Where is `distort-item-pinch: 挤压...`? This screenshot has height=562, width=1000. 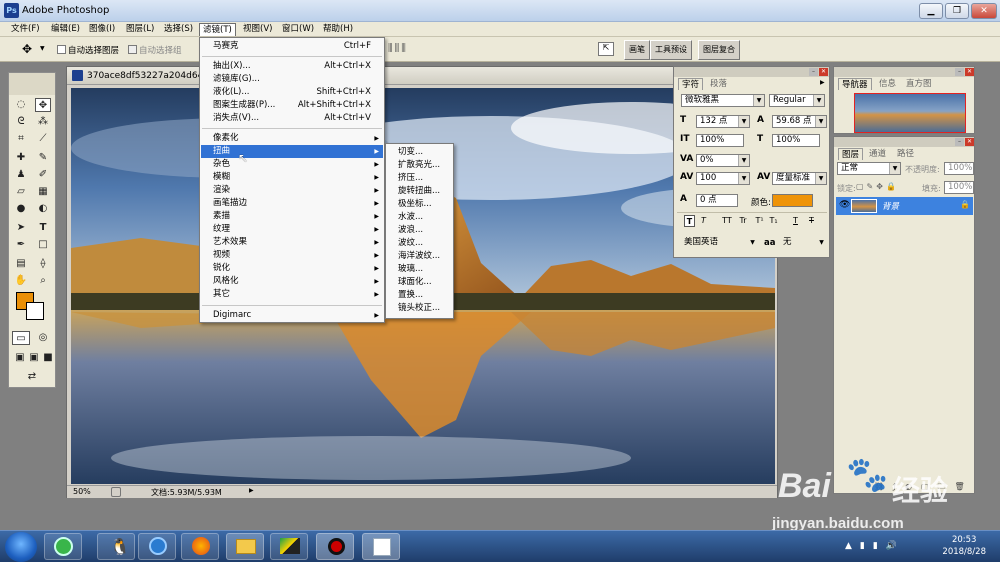
distort-item-pinch: 挤压... is located at coordinates (420, 178).